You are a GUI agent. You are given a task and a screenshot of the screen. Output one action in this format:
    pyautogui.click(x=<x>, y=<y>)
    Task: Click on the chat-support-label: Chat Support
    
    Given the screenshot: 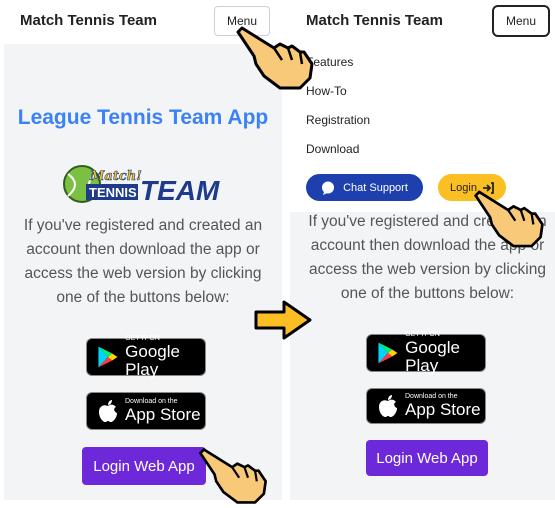 What is the action you would take?
    pyautogui.click(x=375, y=187)
    